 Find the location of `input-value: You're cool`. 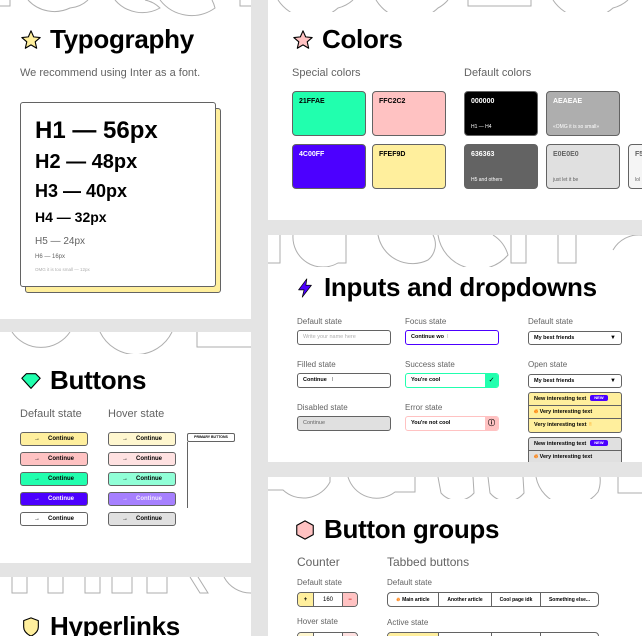

input-value: You're cool is located at coordinates (426, 380).